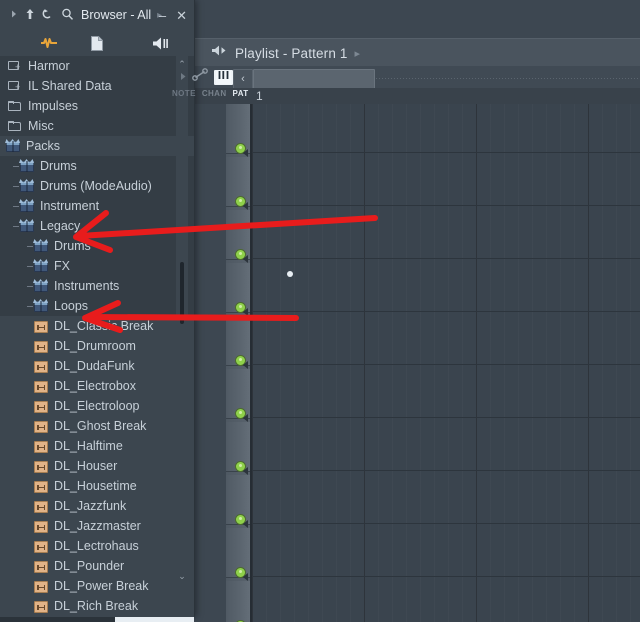  What do you see at coordinates (49, 66) in the screenshot?
I see `browser-item-label: Harmor` at bounding box center [49, 66].